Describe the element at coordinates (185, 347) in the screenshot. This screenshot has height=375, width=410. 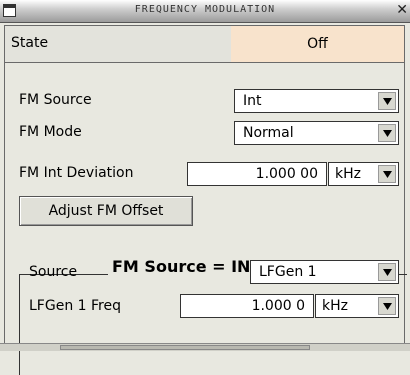
I see `scrollbar-thumb` at that location.